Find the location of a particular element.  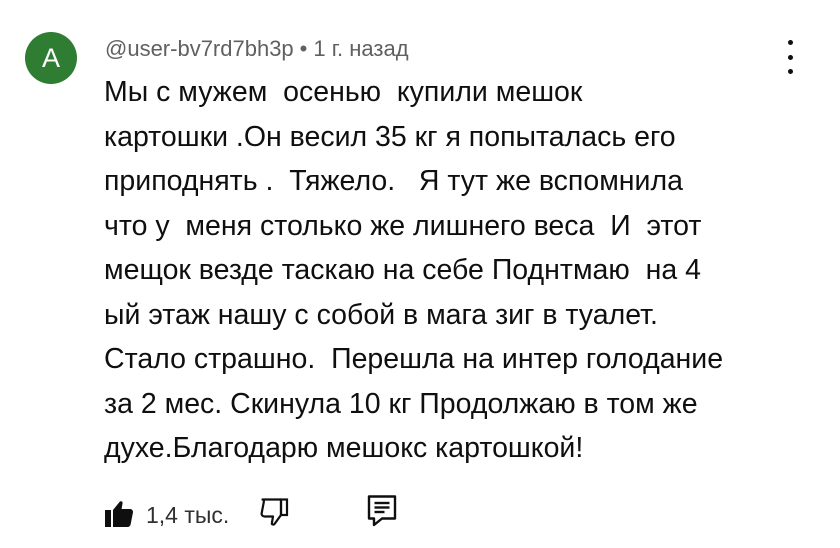

comment-text-line: Мы с мужем осенью купили мешок is located at coordinates (343, 92).